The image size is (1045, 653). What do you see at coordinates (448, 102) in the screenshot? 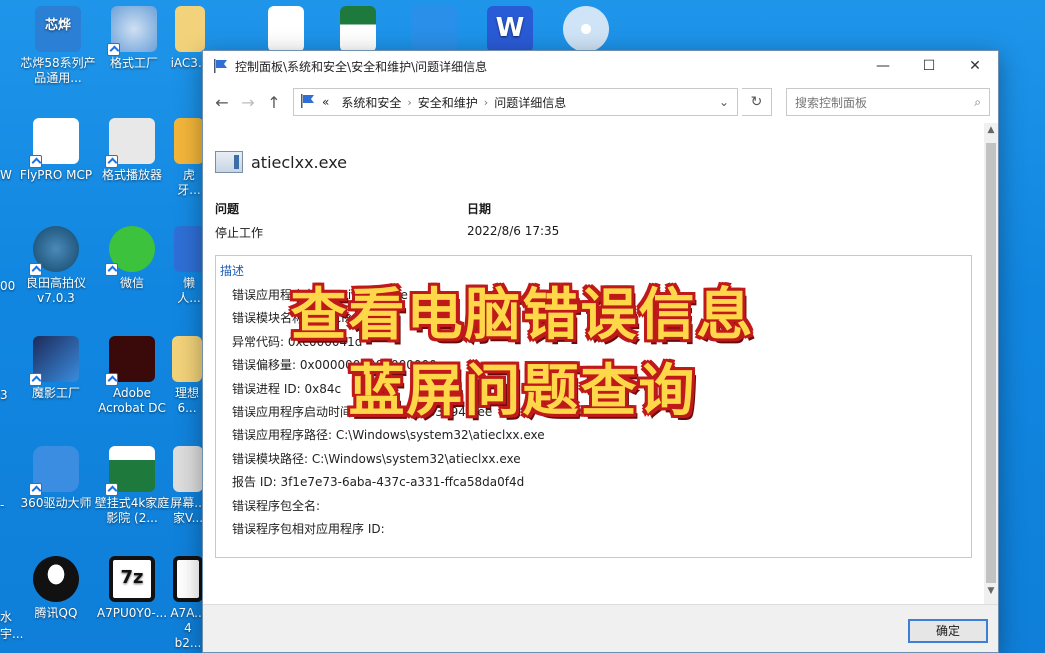
I see `breadcrumb-security-maintenance: 安全和维护` at bounding box center [448, 102].